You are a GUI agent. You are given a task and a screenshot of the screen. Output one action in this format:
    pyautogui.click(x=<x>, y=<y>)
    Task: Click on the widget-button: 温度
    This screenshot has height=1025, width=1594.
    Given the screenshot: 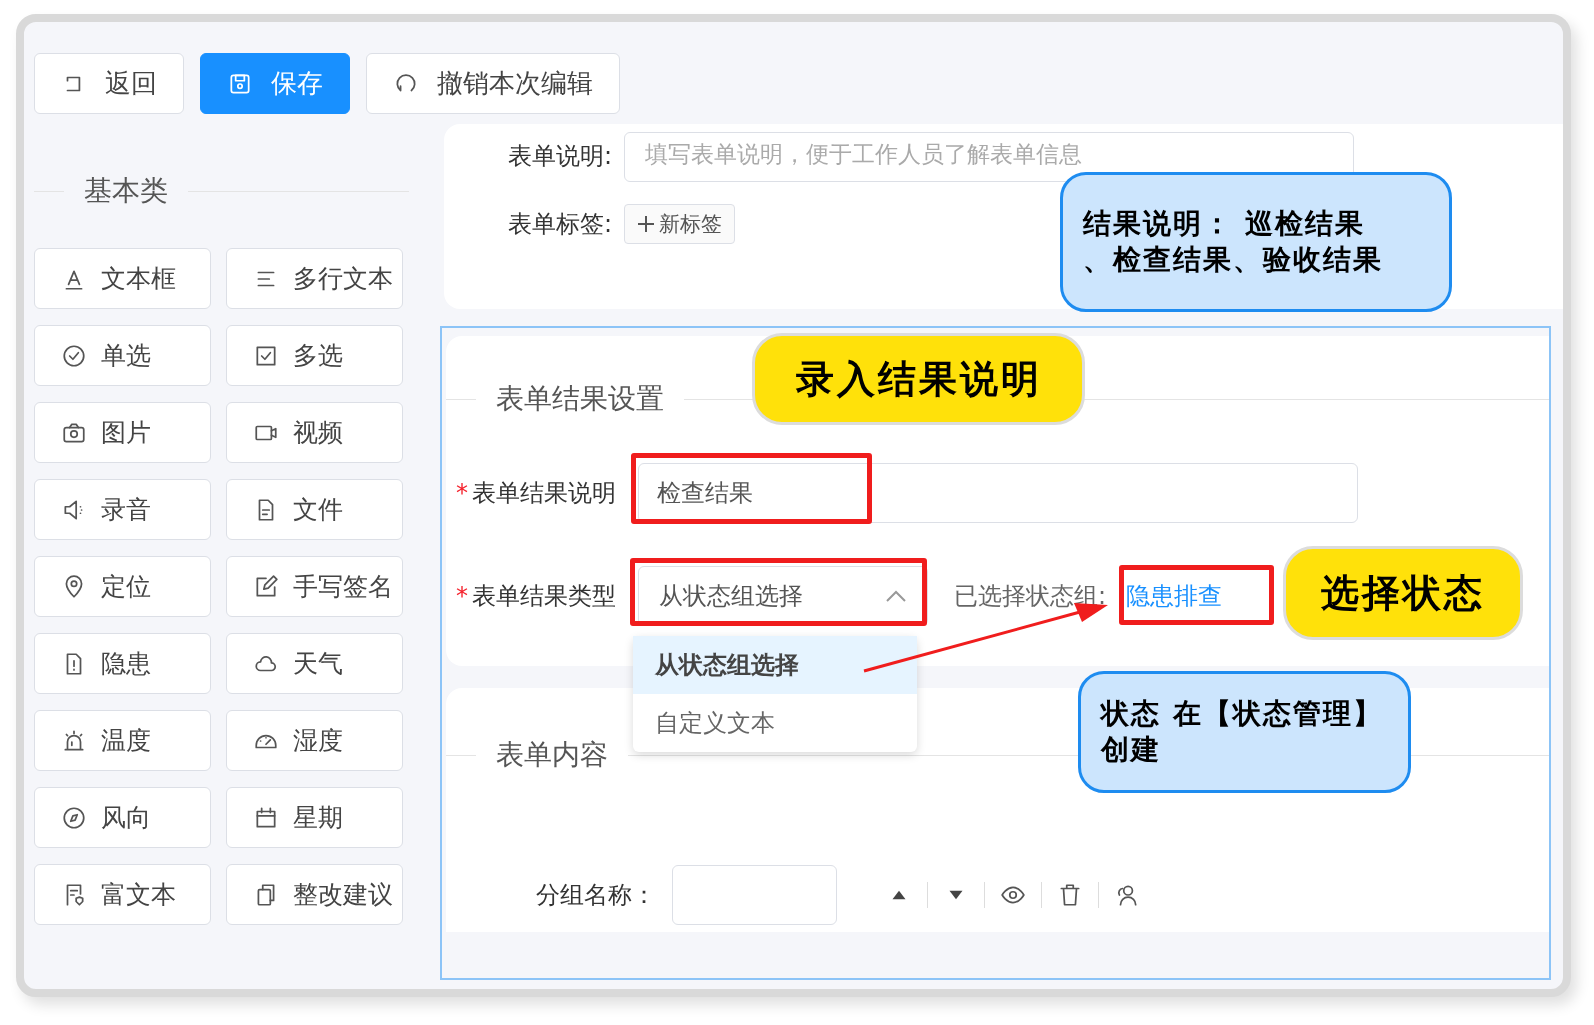 What is the action you would take?
    pyautogui.click(x=122, y=740)
    